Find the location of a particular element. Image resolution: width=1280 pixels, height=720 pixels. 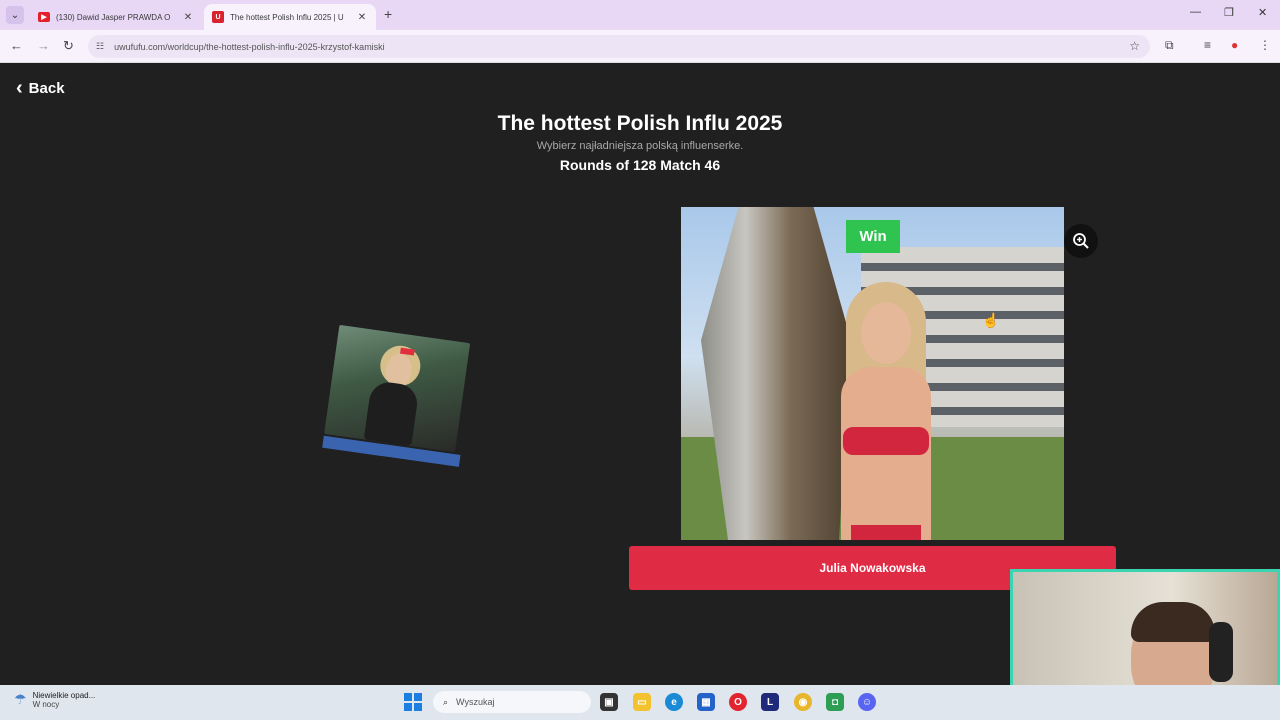

zoom-in-button is located at coordinates (1081, 241).